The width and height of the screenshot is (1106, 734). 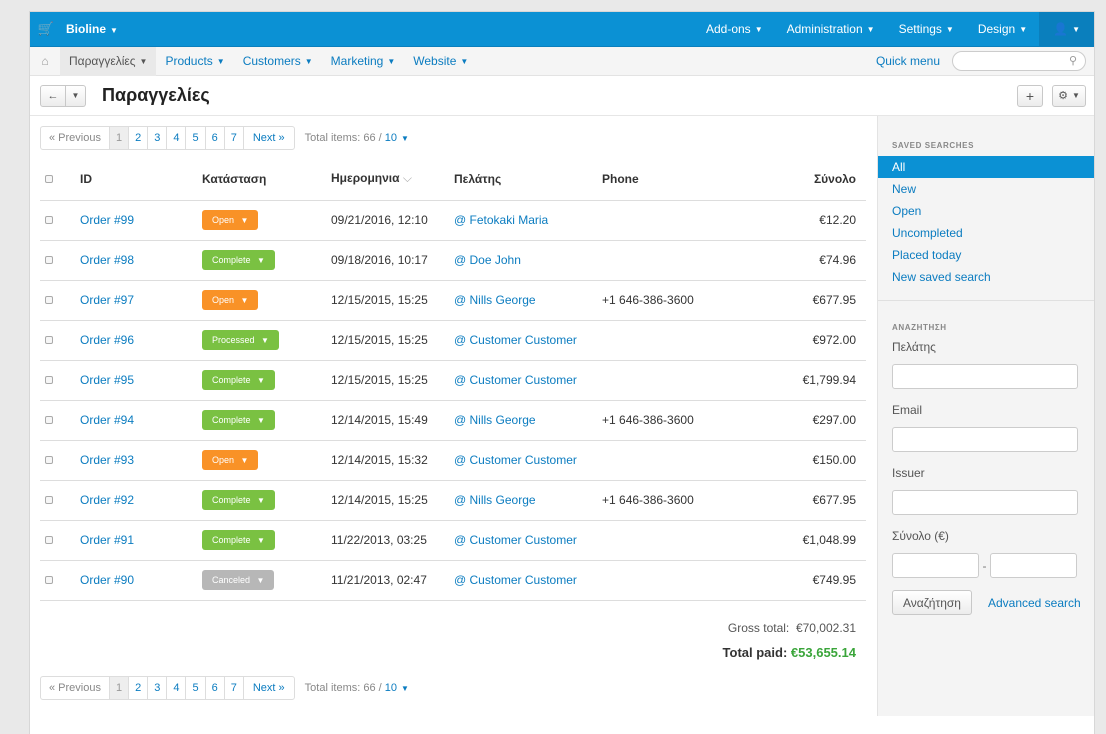 What do you see at coordinates (1069, 95) in the screenshot?
I see `settings-button: ⚙ ▼` at bounding box center [1069, 95].